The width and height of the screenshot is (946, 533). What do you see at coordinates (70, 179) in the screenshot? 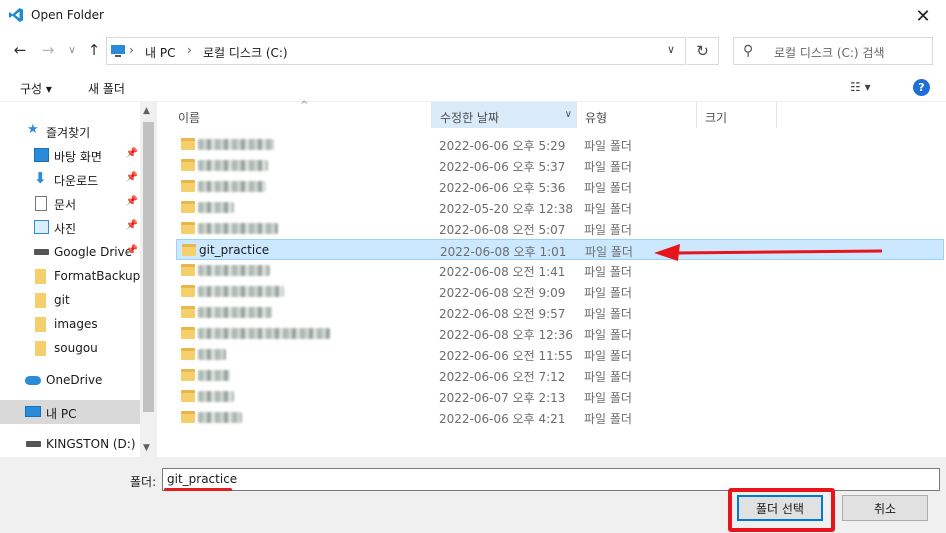
I see `sidebar-item-downloads: ⬇ 다운로드 📌` at bounding box center [70, 179].